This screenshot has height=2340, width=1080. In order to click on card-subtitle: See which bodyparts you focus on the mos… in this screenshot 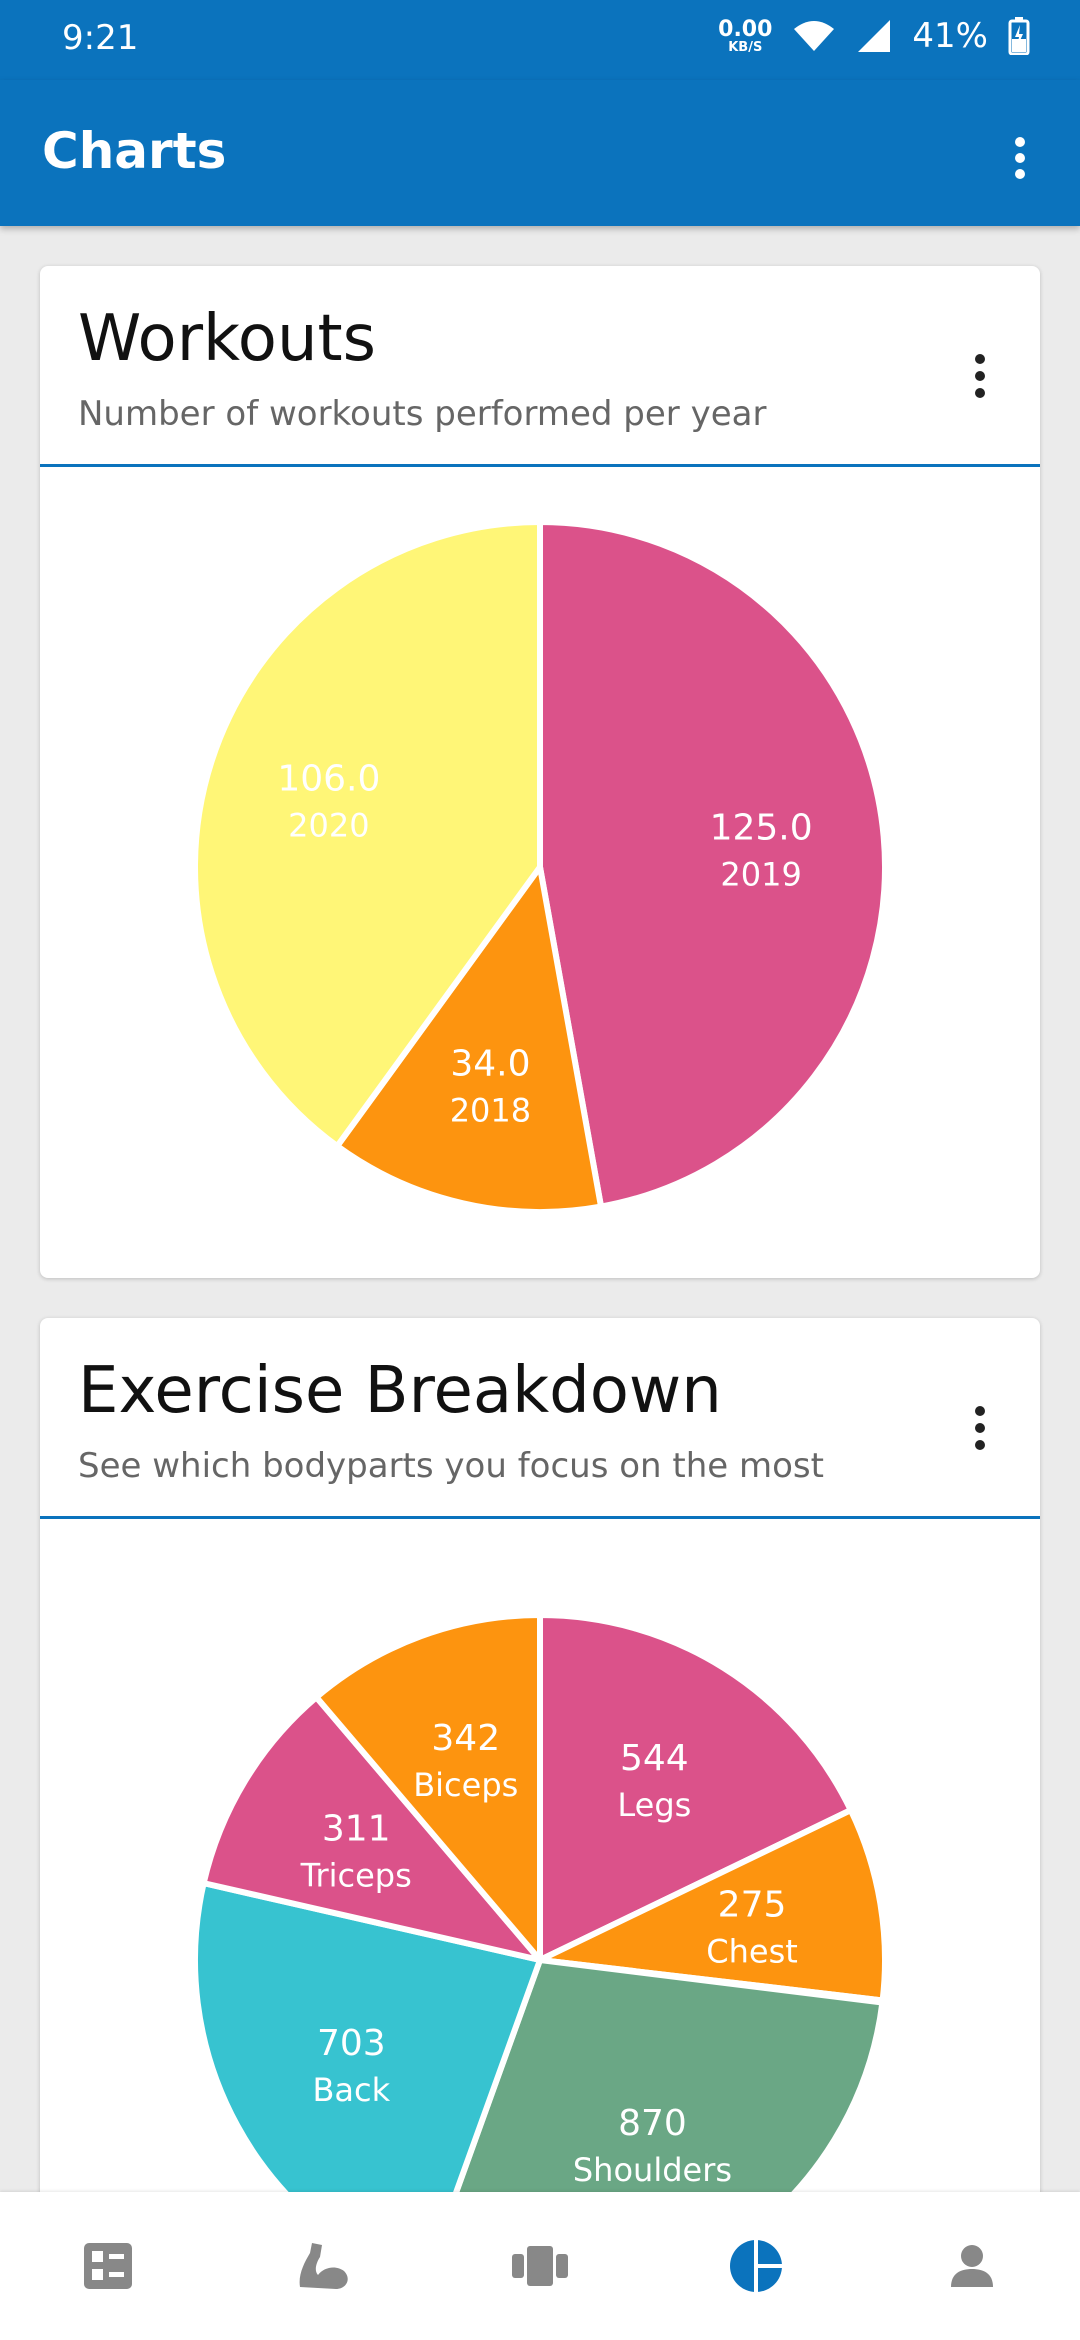, I will do `click(451, 1466)`.